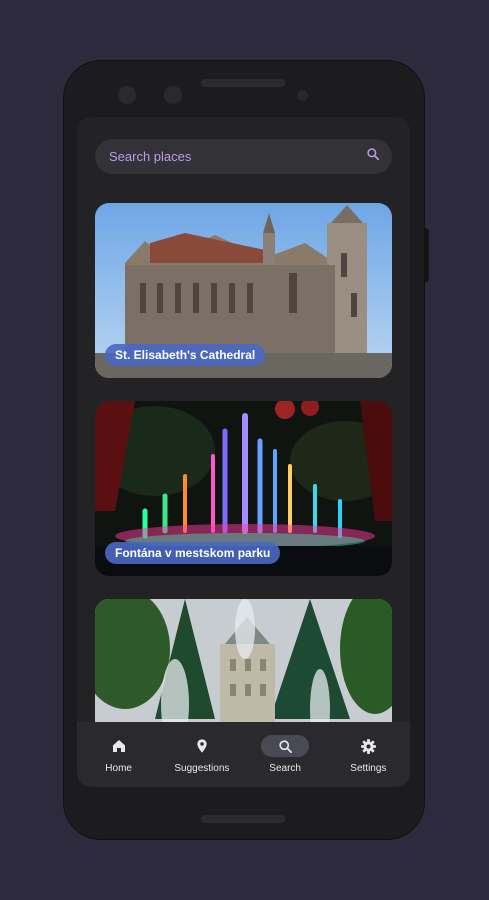 The height and width of the screenshot is (900, 489). Describe the element at coordinates (285, 768) in the screenshot. I see `nav-label: Search` at that location.